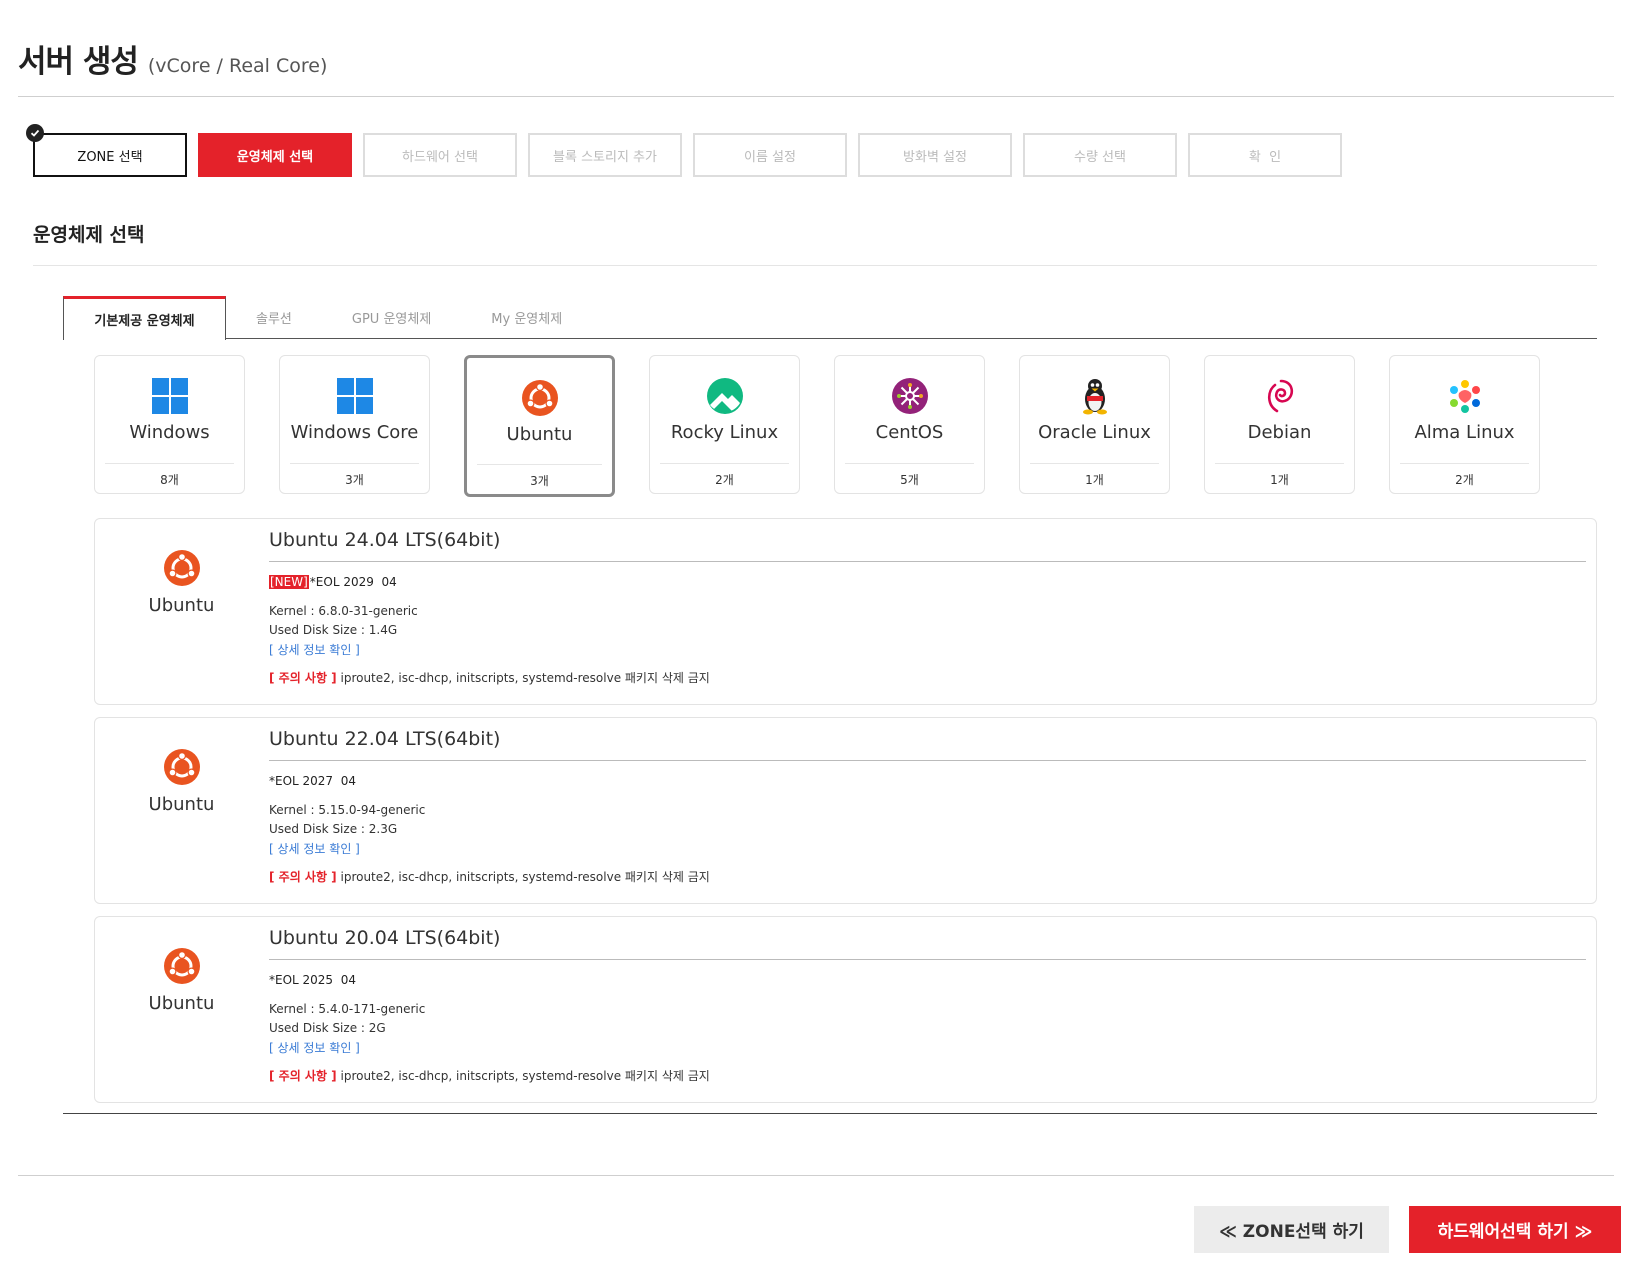 The height and width of the screenshot is (1270, 1636). I want to click on step-confirm: 확 인, so click(1265, 155).